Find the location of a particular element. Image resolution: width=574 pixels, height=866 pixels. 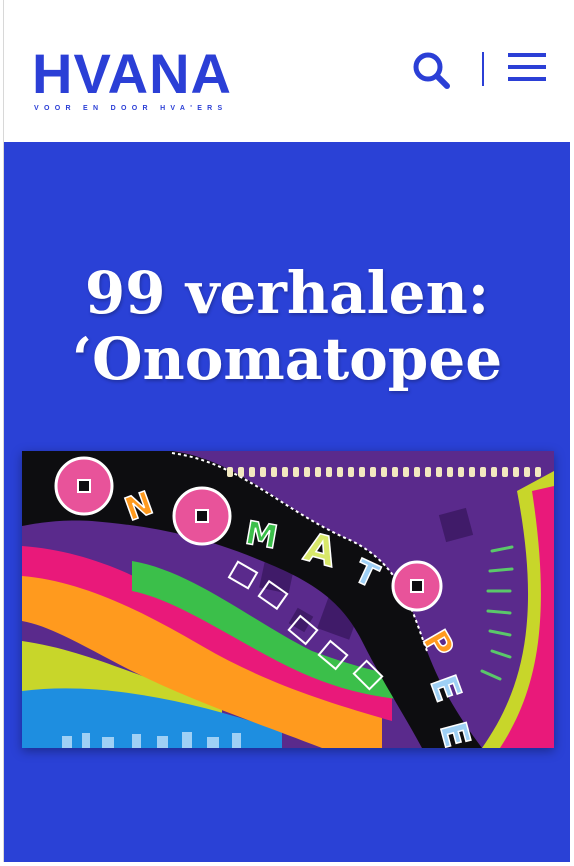

search-icon is located at coordinates (431, 70).